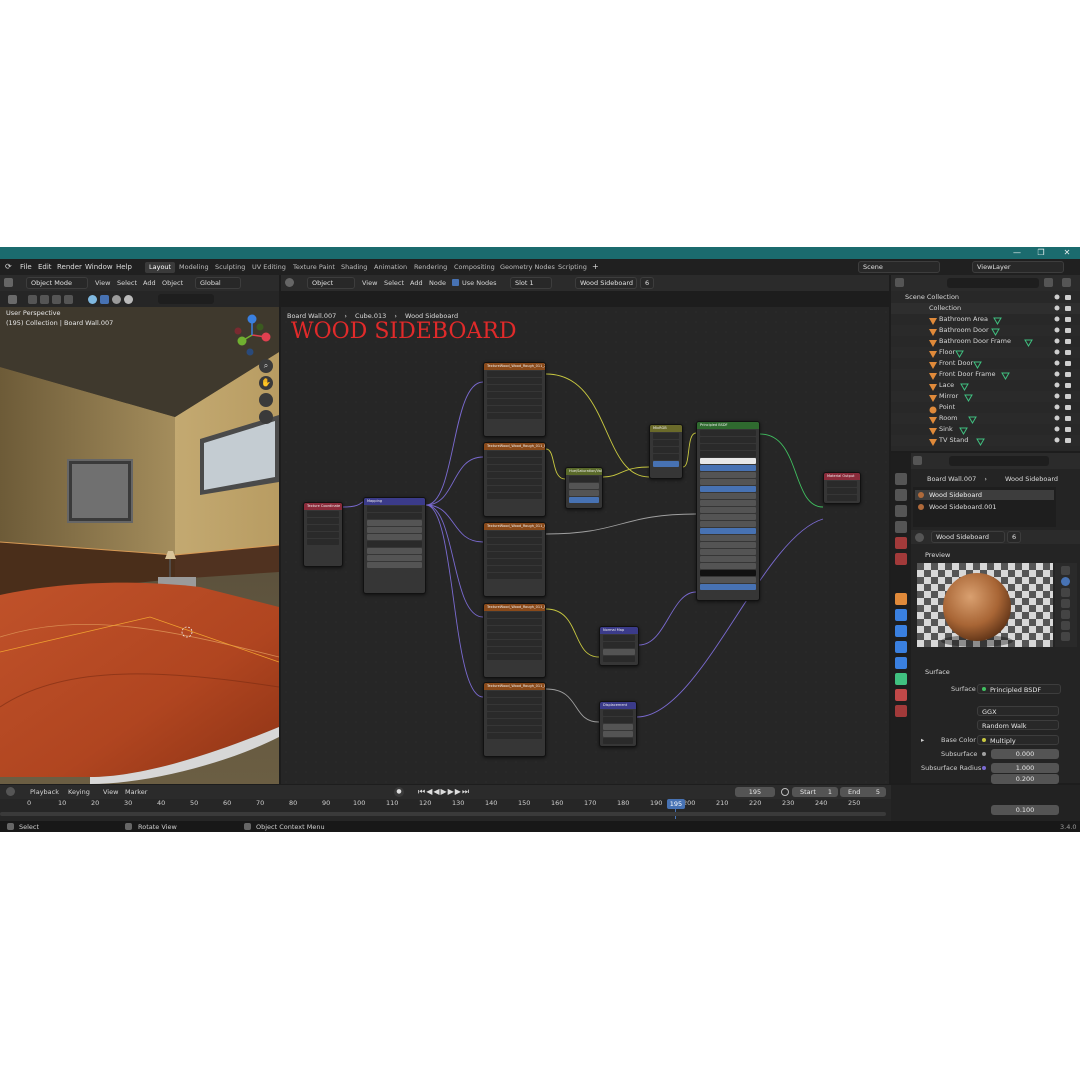 The height and width of the screenshot is (1080, 1080). Describe the element at coordinates (218, 283) in the screenshot. I see `transform-orientation-dropdown: Global` at that location.